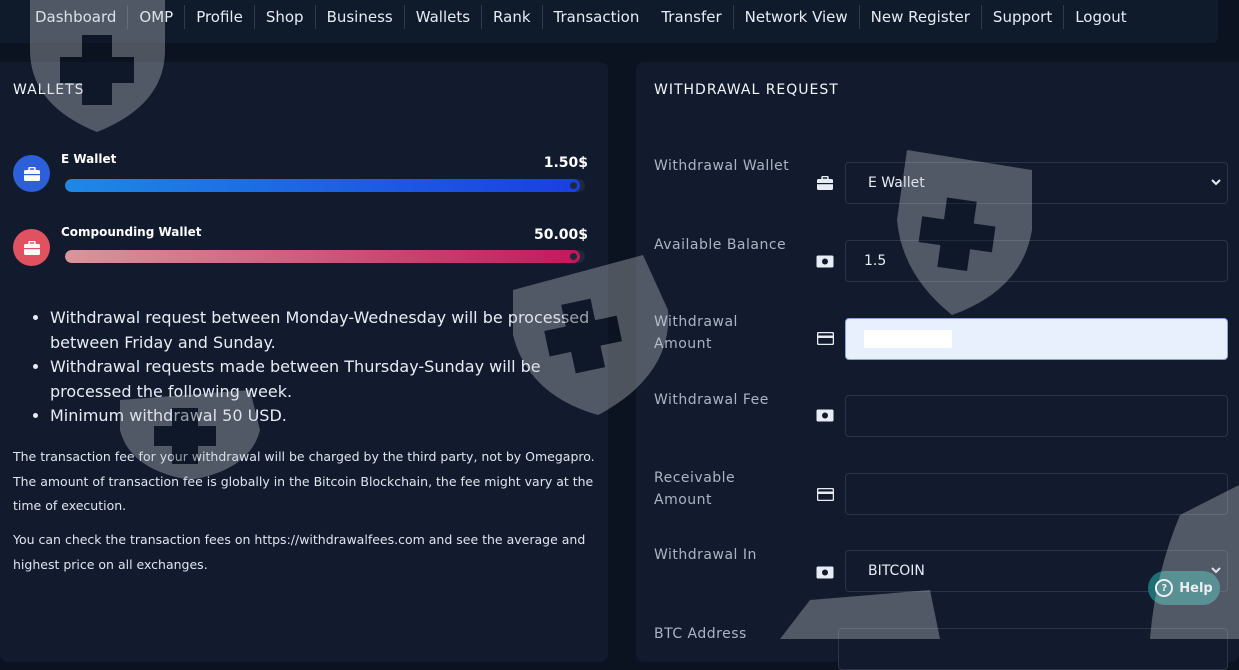 The width and height of the screenshot is (1239, 670). Describe the element at coordinates (720, 245) in the screenshot. I see `available-balance-label: Available Balance` at that location.